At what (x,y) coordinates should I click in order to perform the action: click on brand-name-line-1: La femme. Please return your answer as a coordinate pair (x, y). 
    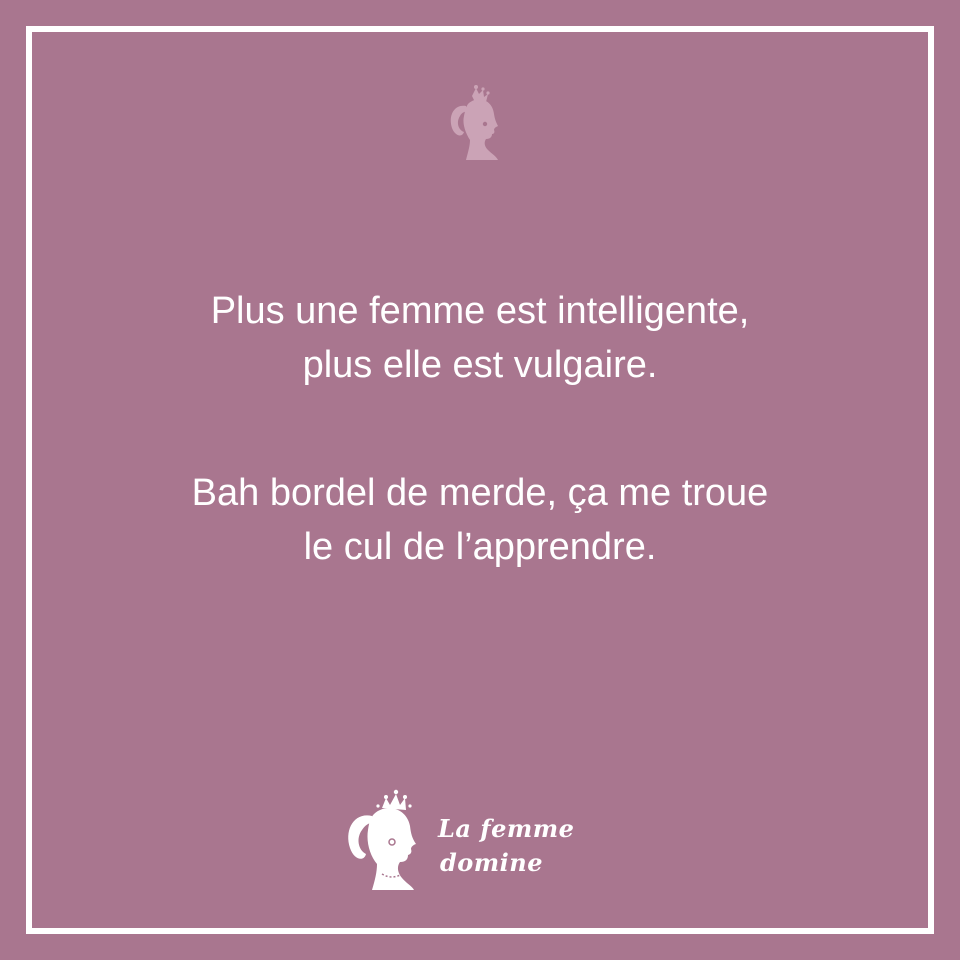
    Looking at the image, I should click on (506, 828).